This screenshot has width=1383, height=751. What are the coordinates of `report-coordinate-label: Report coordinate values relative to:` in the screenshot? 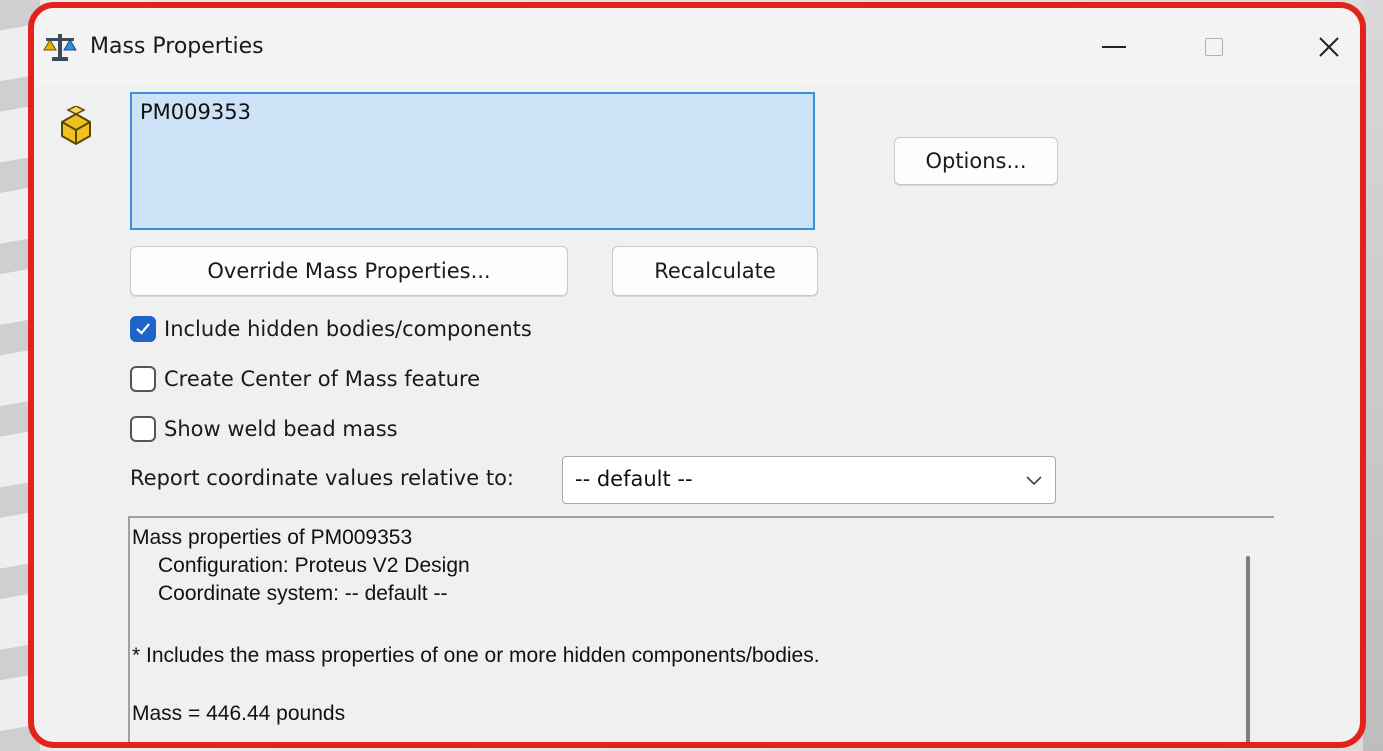 It's located at (322, 478).